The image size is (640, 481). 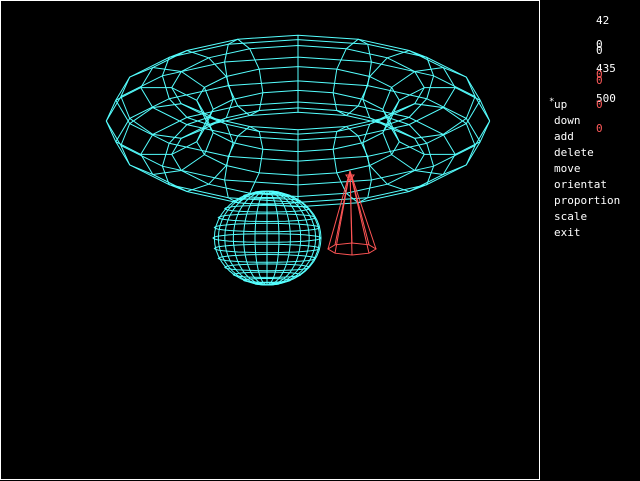 I want to click on menu-item-move: move, so click(x=587, y=169).